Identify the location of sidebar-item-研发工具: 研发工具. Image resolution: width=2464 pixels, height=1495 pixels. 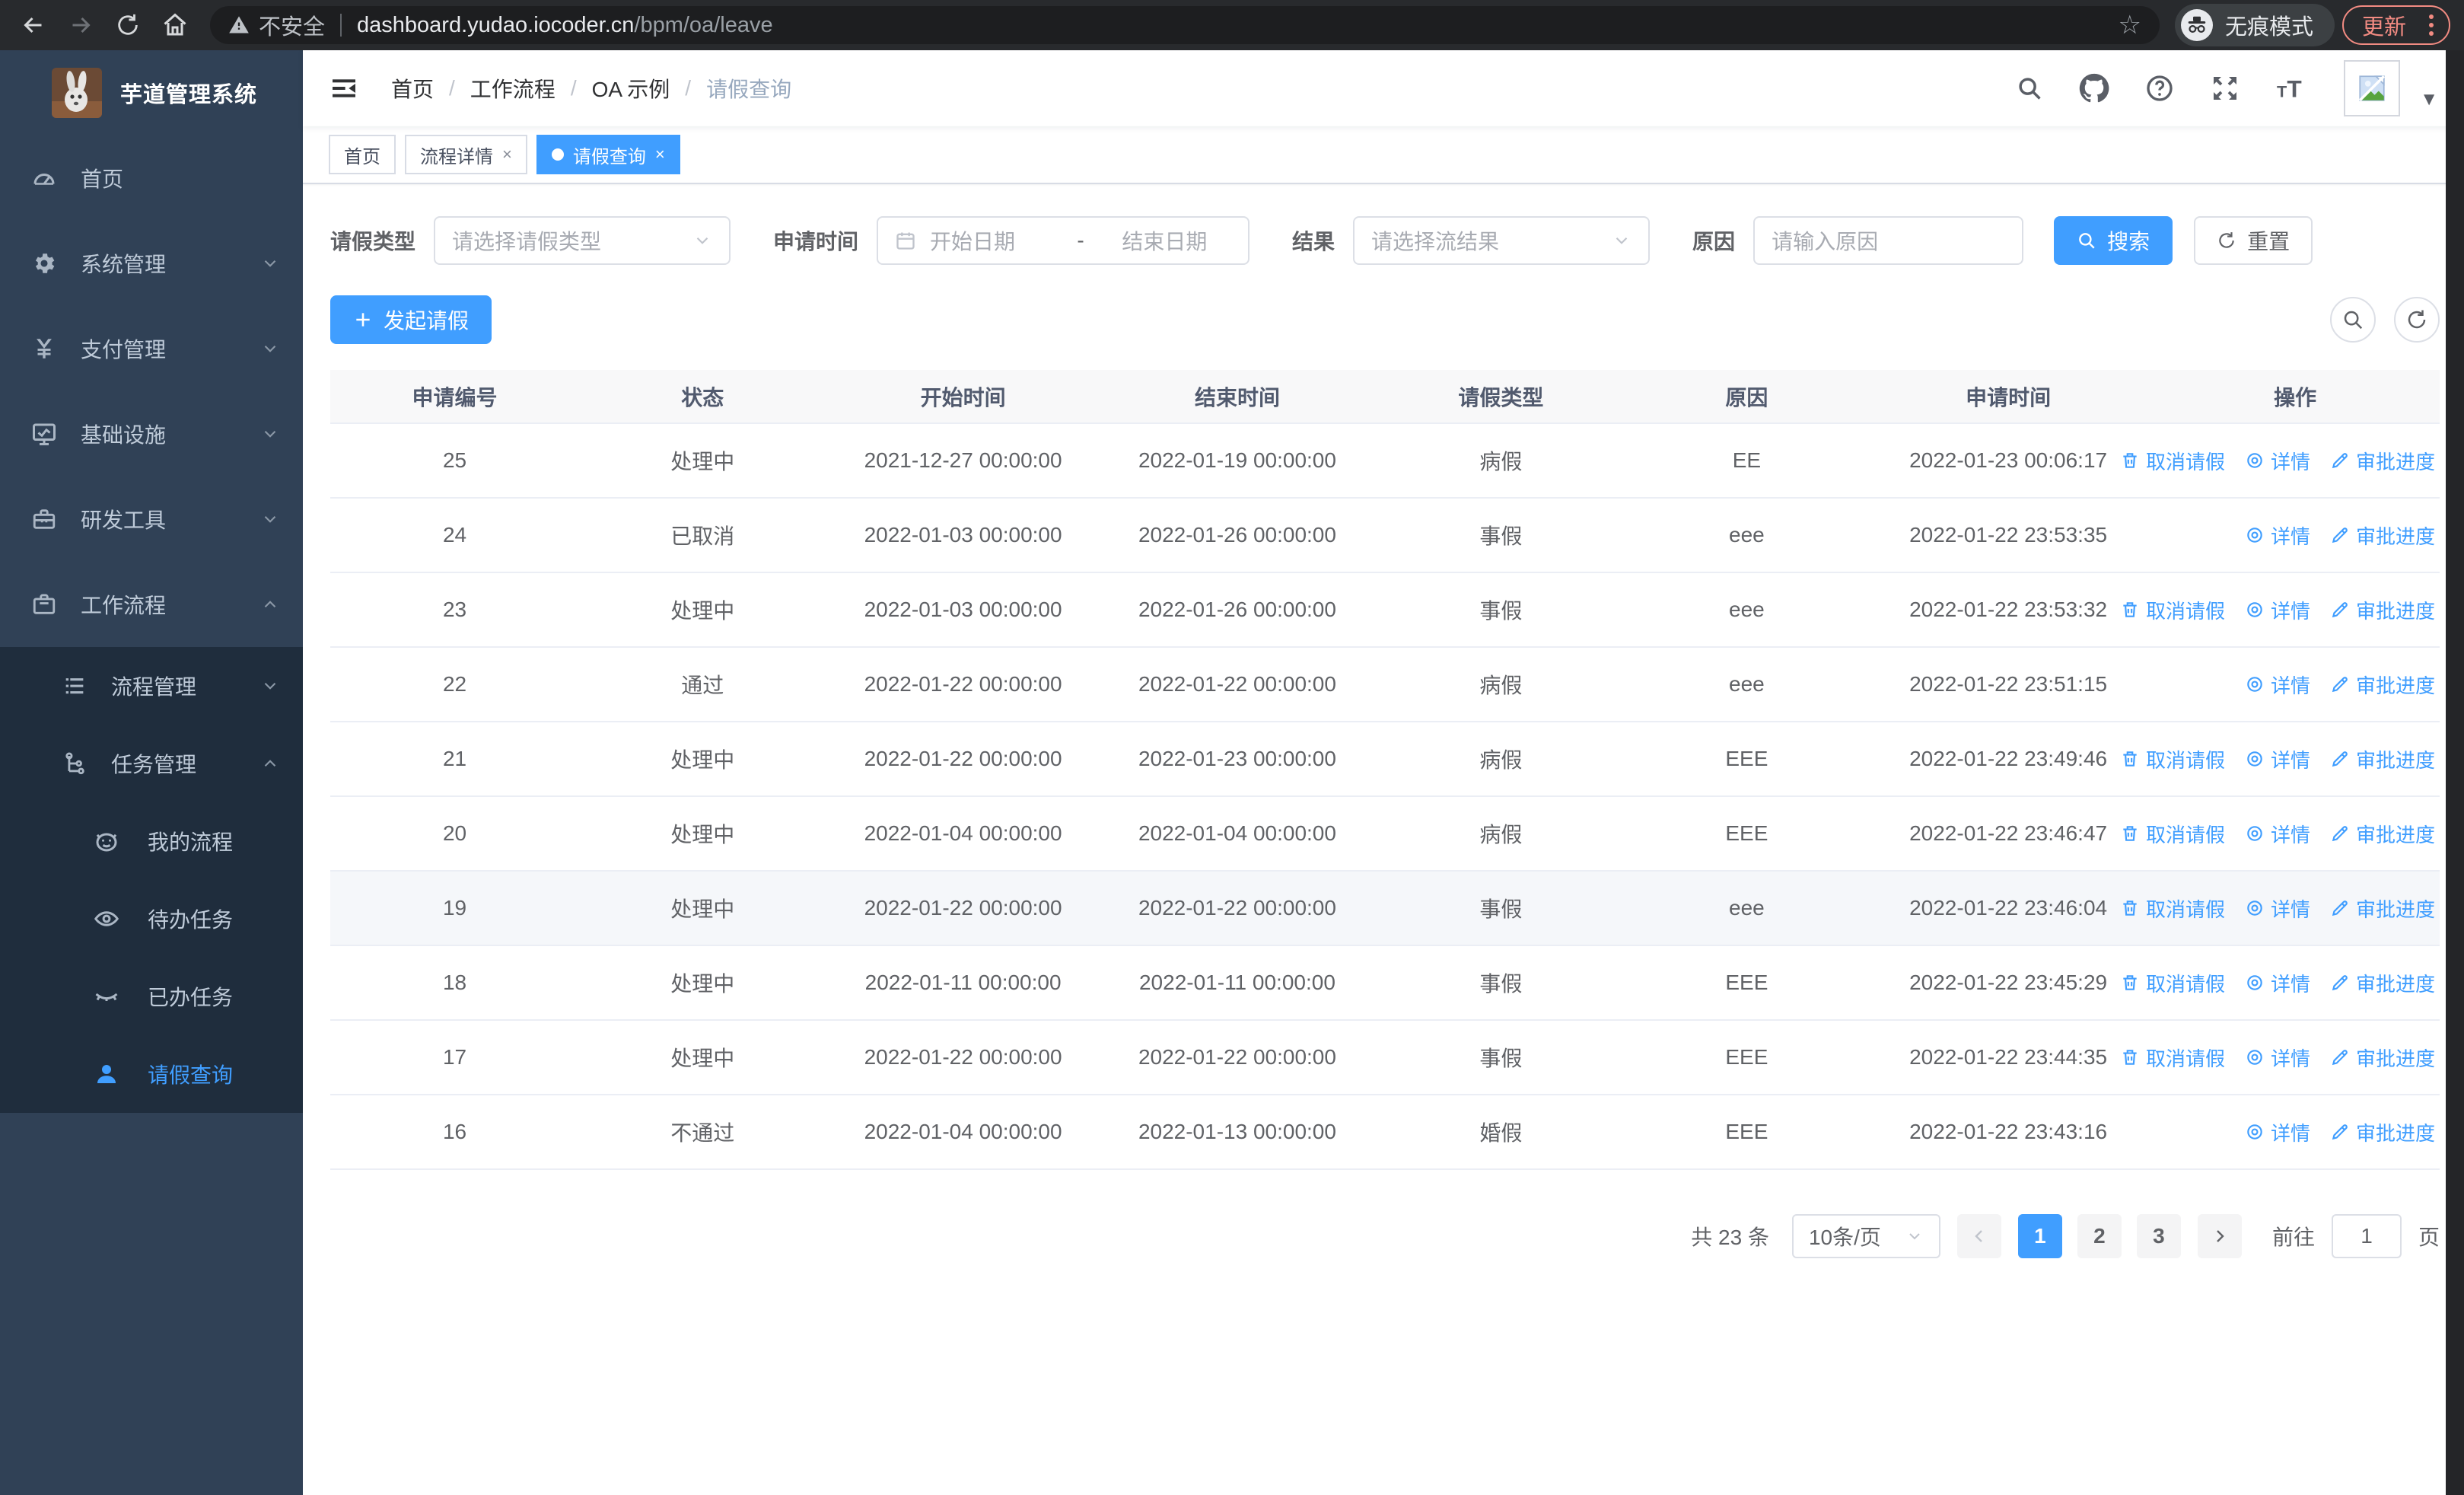
(151, 520).